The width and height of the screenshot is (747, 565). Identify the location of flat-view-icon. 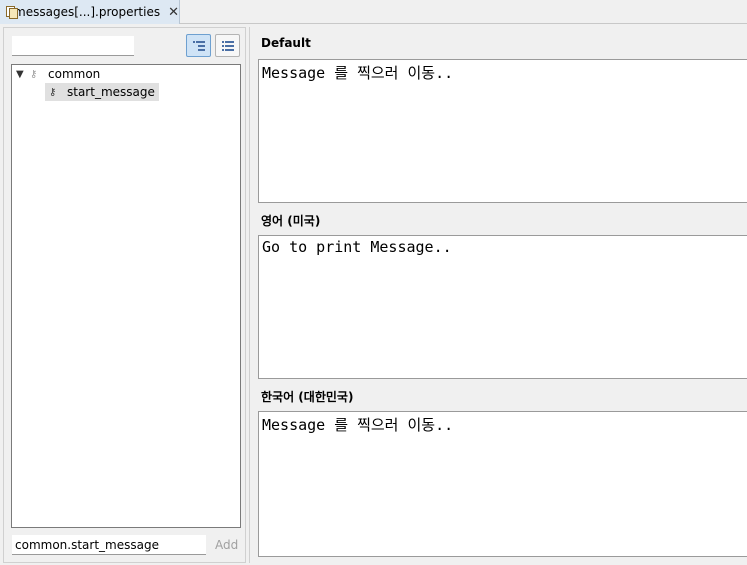
(227, 45).